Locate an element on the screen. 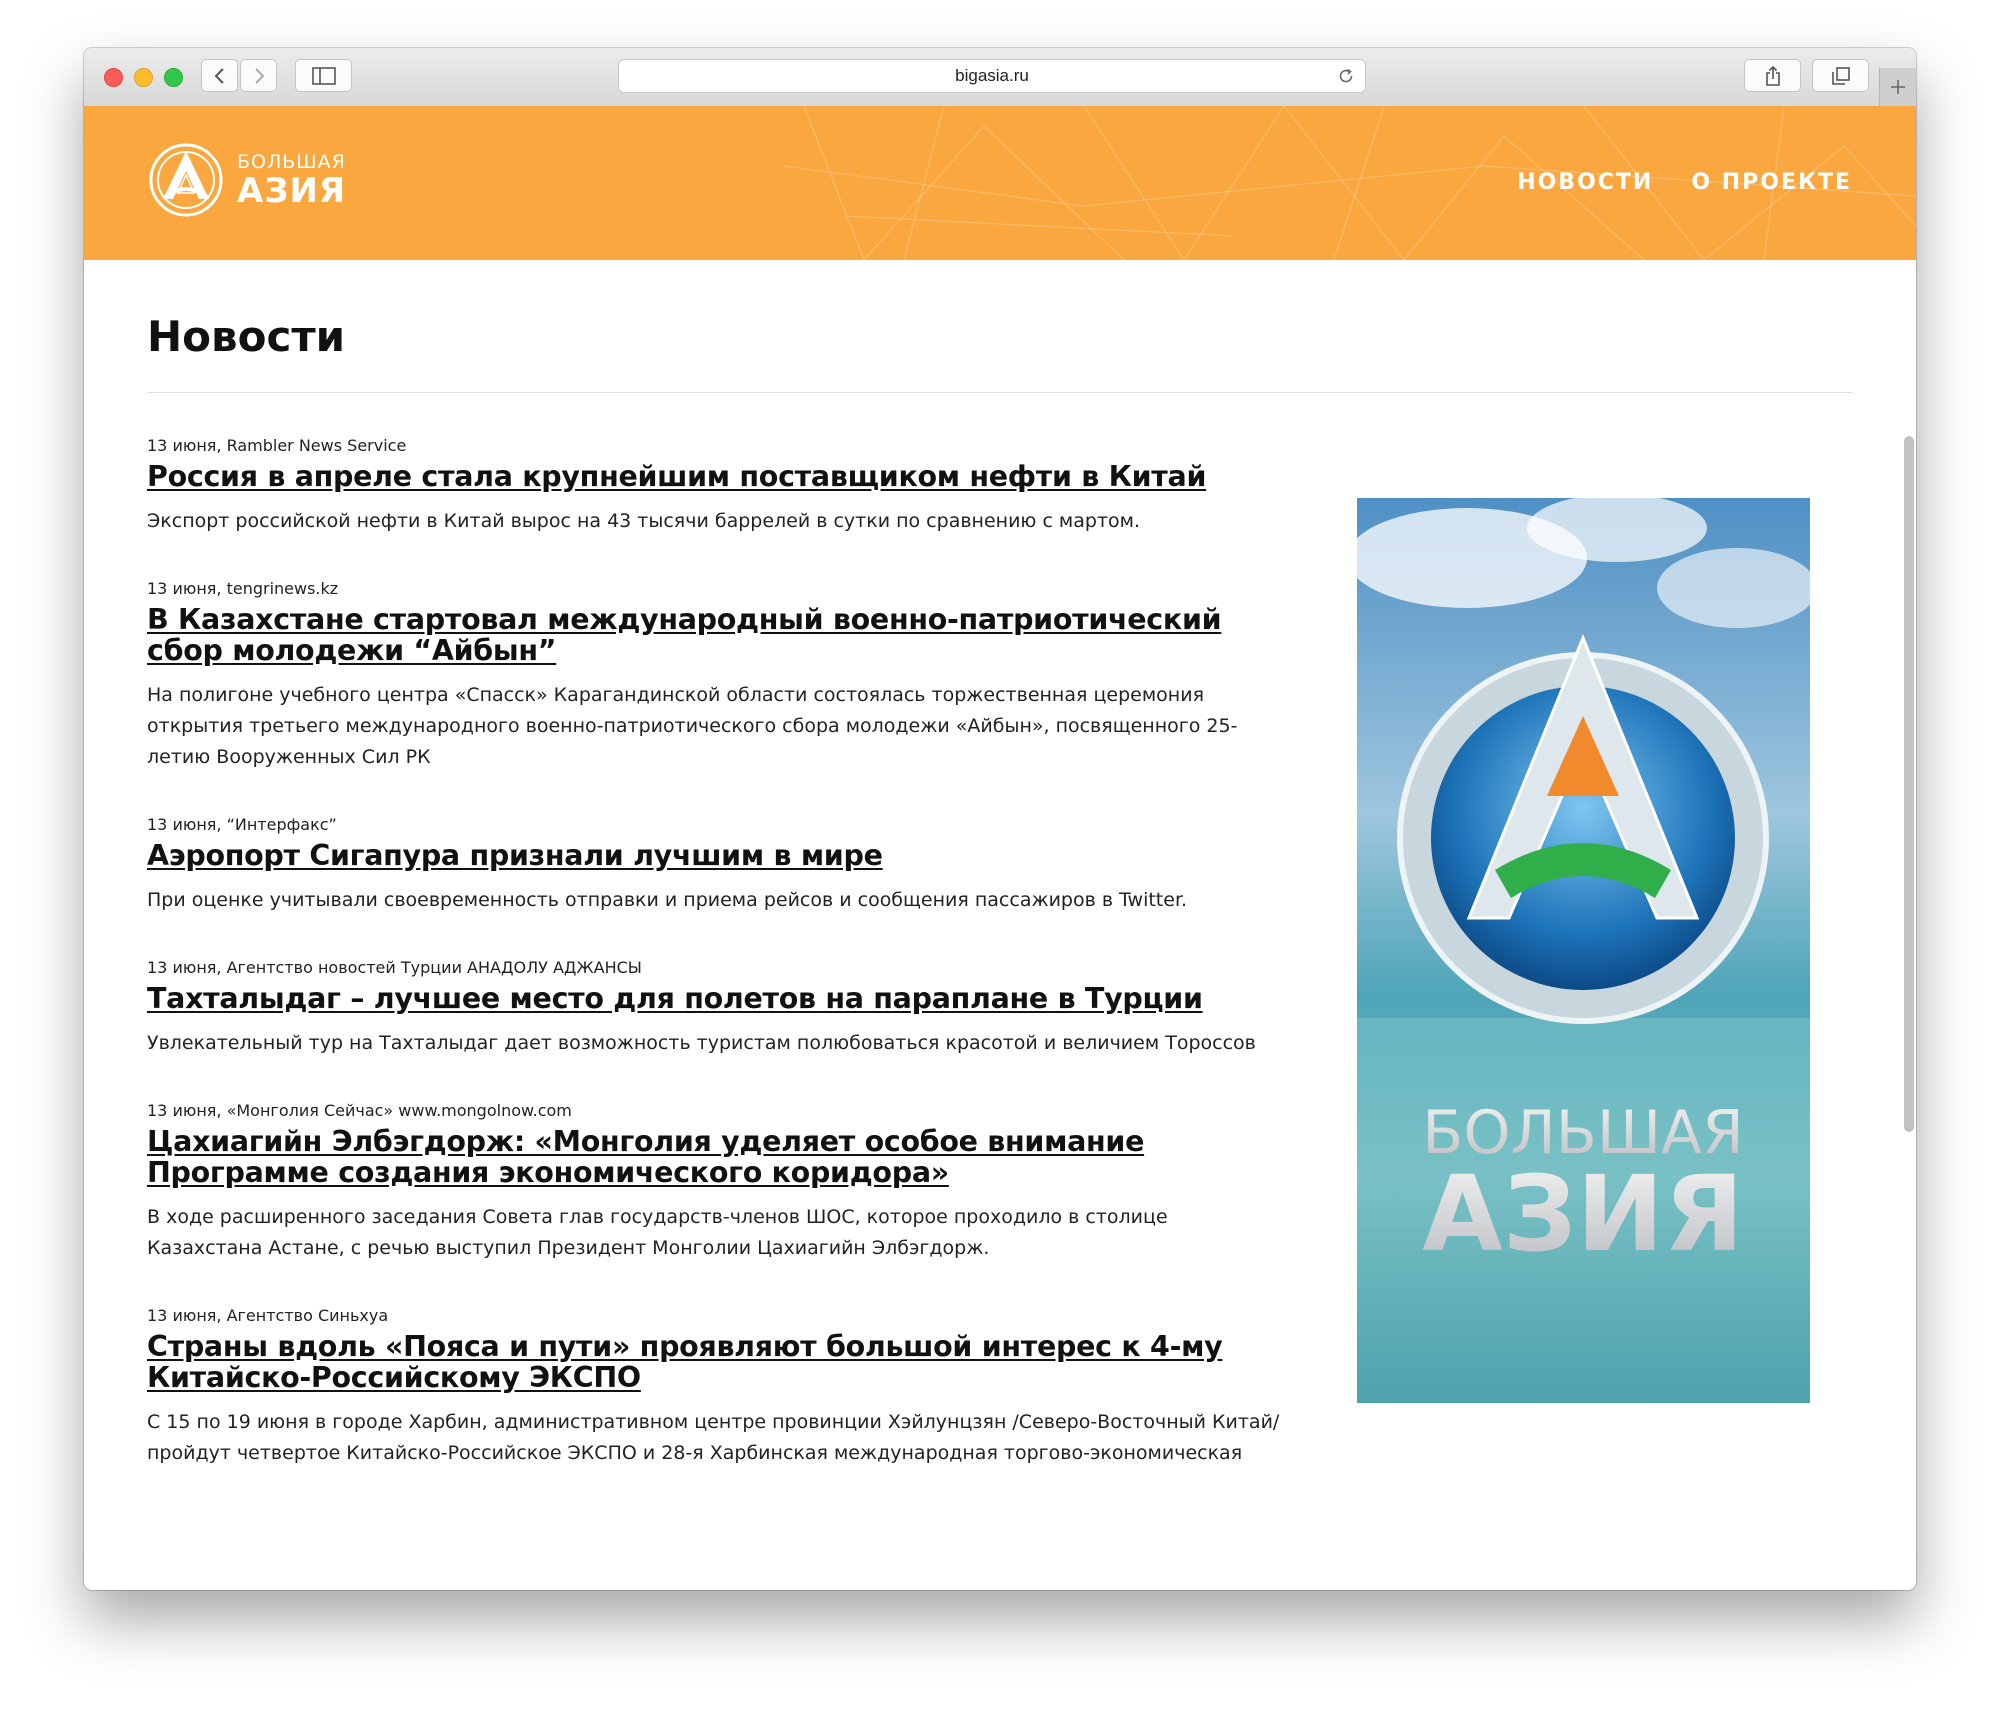  banner-text-big: АЗИЯ is located at coordinates (1583, 1214).